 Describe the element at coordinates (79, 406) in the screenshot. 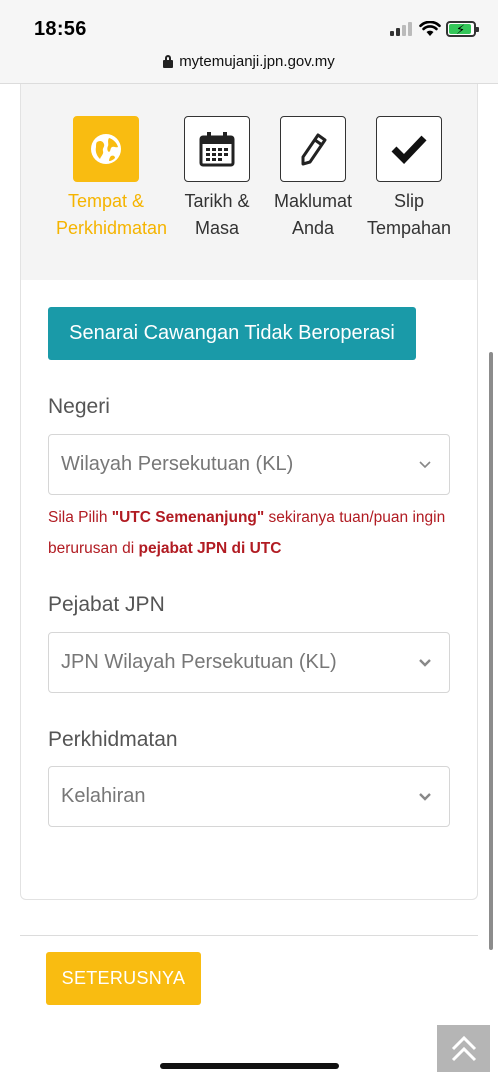

I see `negeri-label: Negeri` at that location.